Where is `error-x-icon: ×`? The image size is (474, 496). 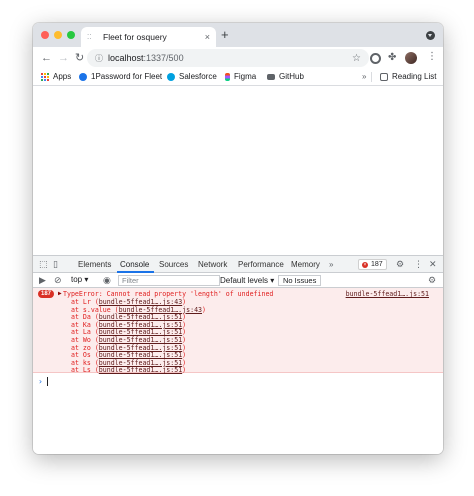
error-x-icon: × is located at coordinates (365, 264).